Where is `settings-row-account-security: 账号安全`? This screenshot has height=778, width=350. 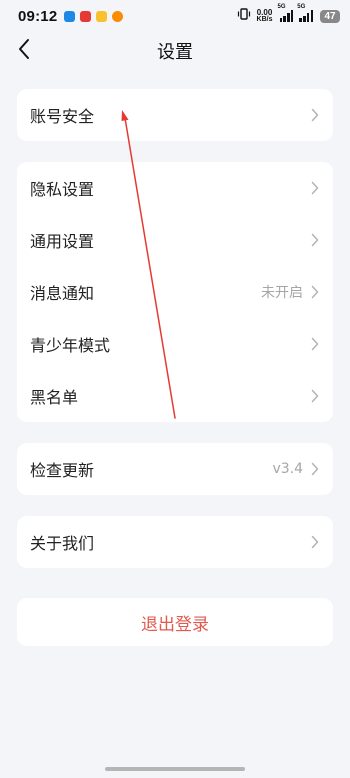 settings-row-account-security: 账号安全 is located at coordinates (175, 115).